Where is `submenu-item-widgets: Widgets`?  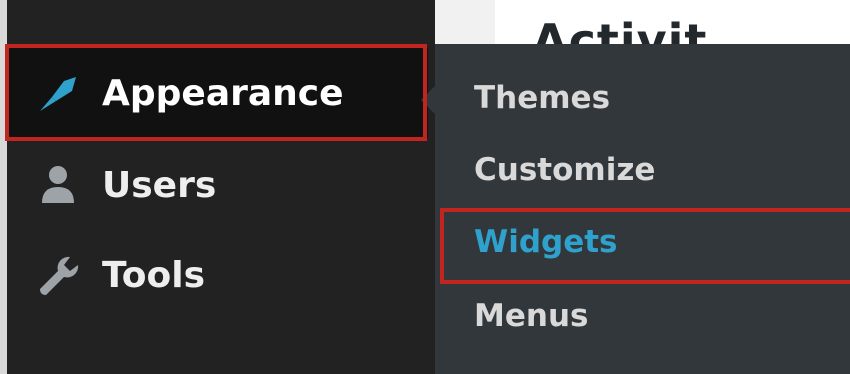
submenu-item-widgets: Widgets is located at coordinates (546, 242).